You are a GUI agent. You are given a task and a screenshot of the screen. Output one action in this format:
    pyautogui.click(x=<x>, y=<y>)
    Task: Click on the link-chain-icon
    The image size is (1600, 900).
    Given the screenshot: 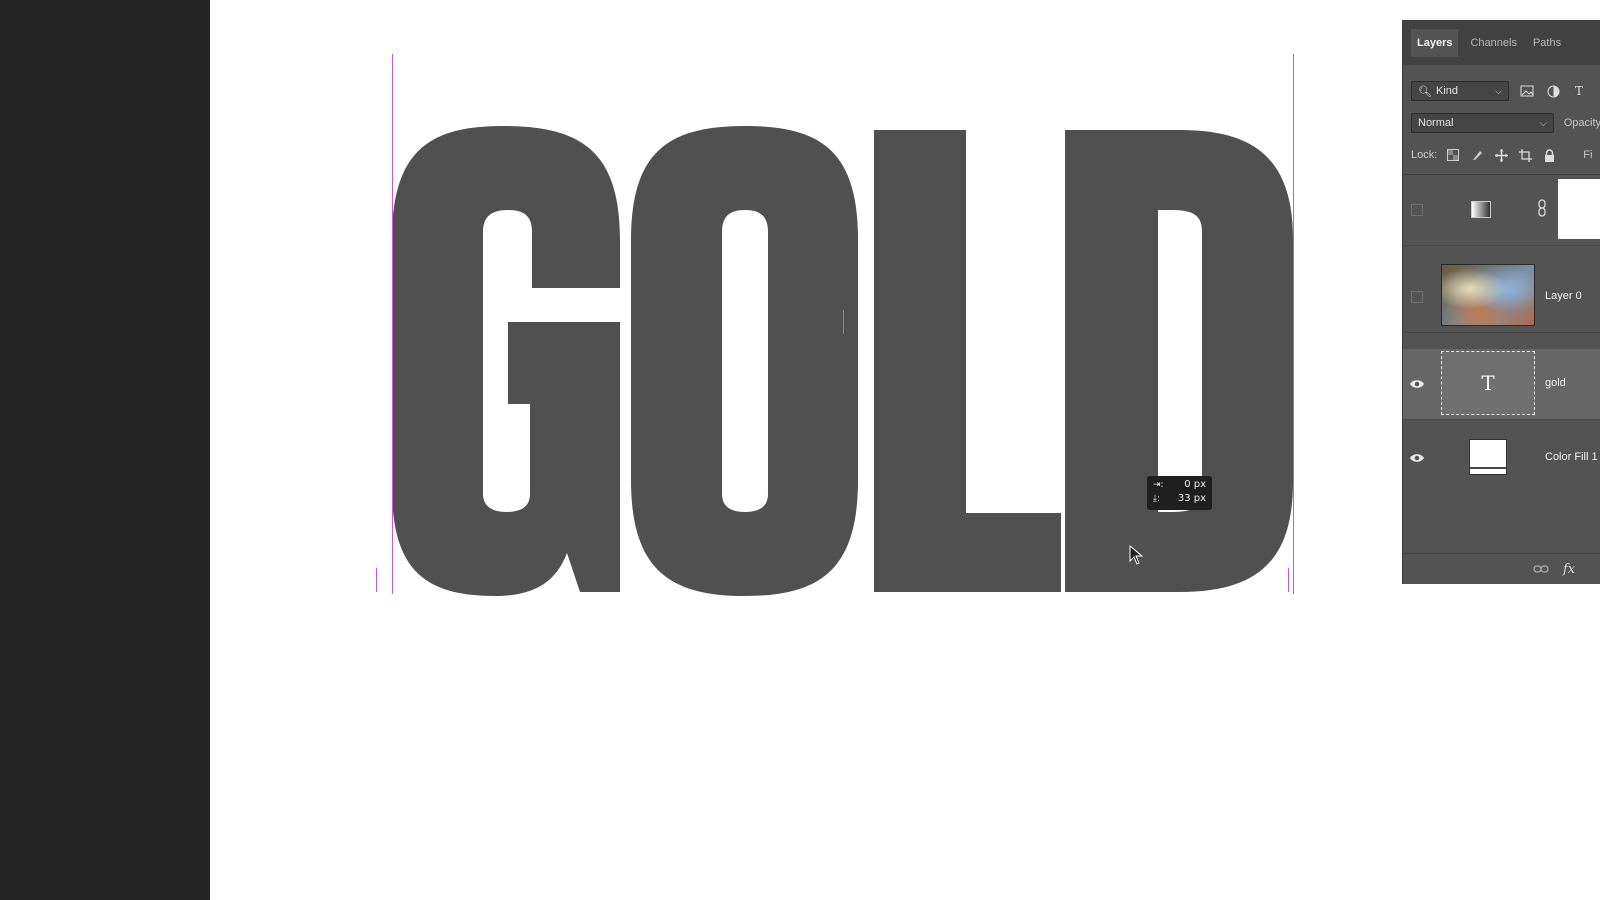 What is the action you would take?
    pyautogui.click(x=1542, y=208)
    